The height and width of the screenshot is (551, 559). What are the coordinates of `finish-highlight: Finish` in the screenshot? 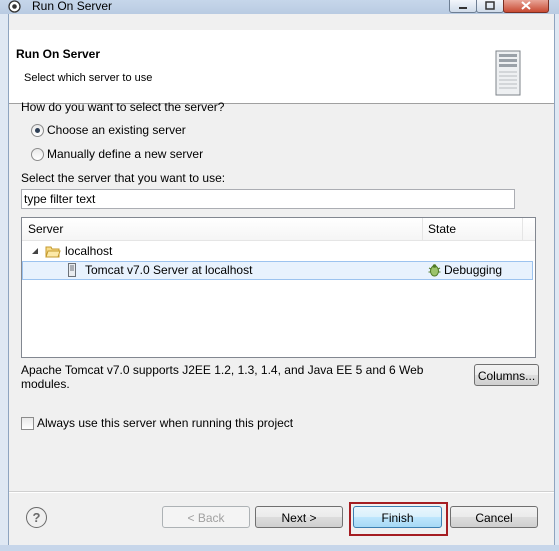 It's located at (398, 519).